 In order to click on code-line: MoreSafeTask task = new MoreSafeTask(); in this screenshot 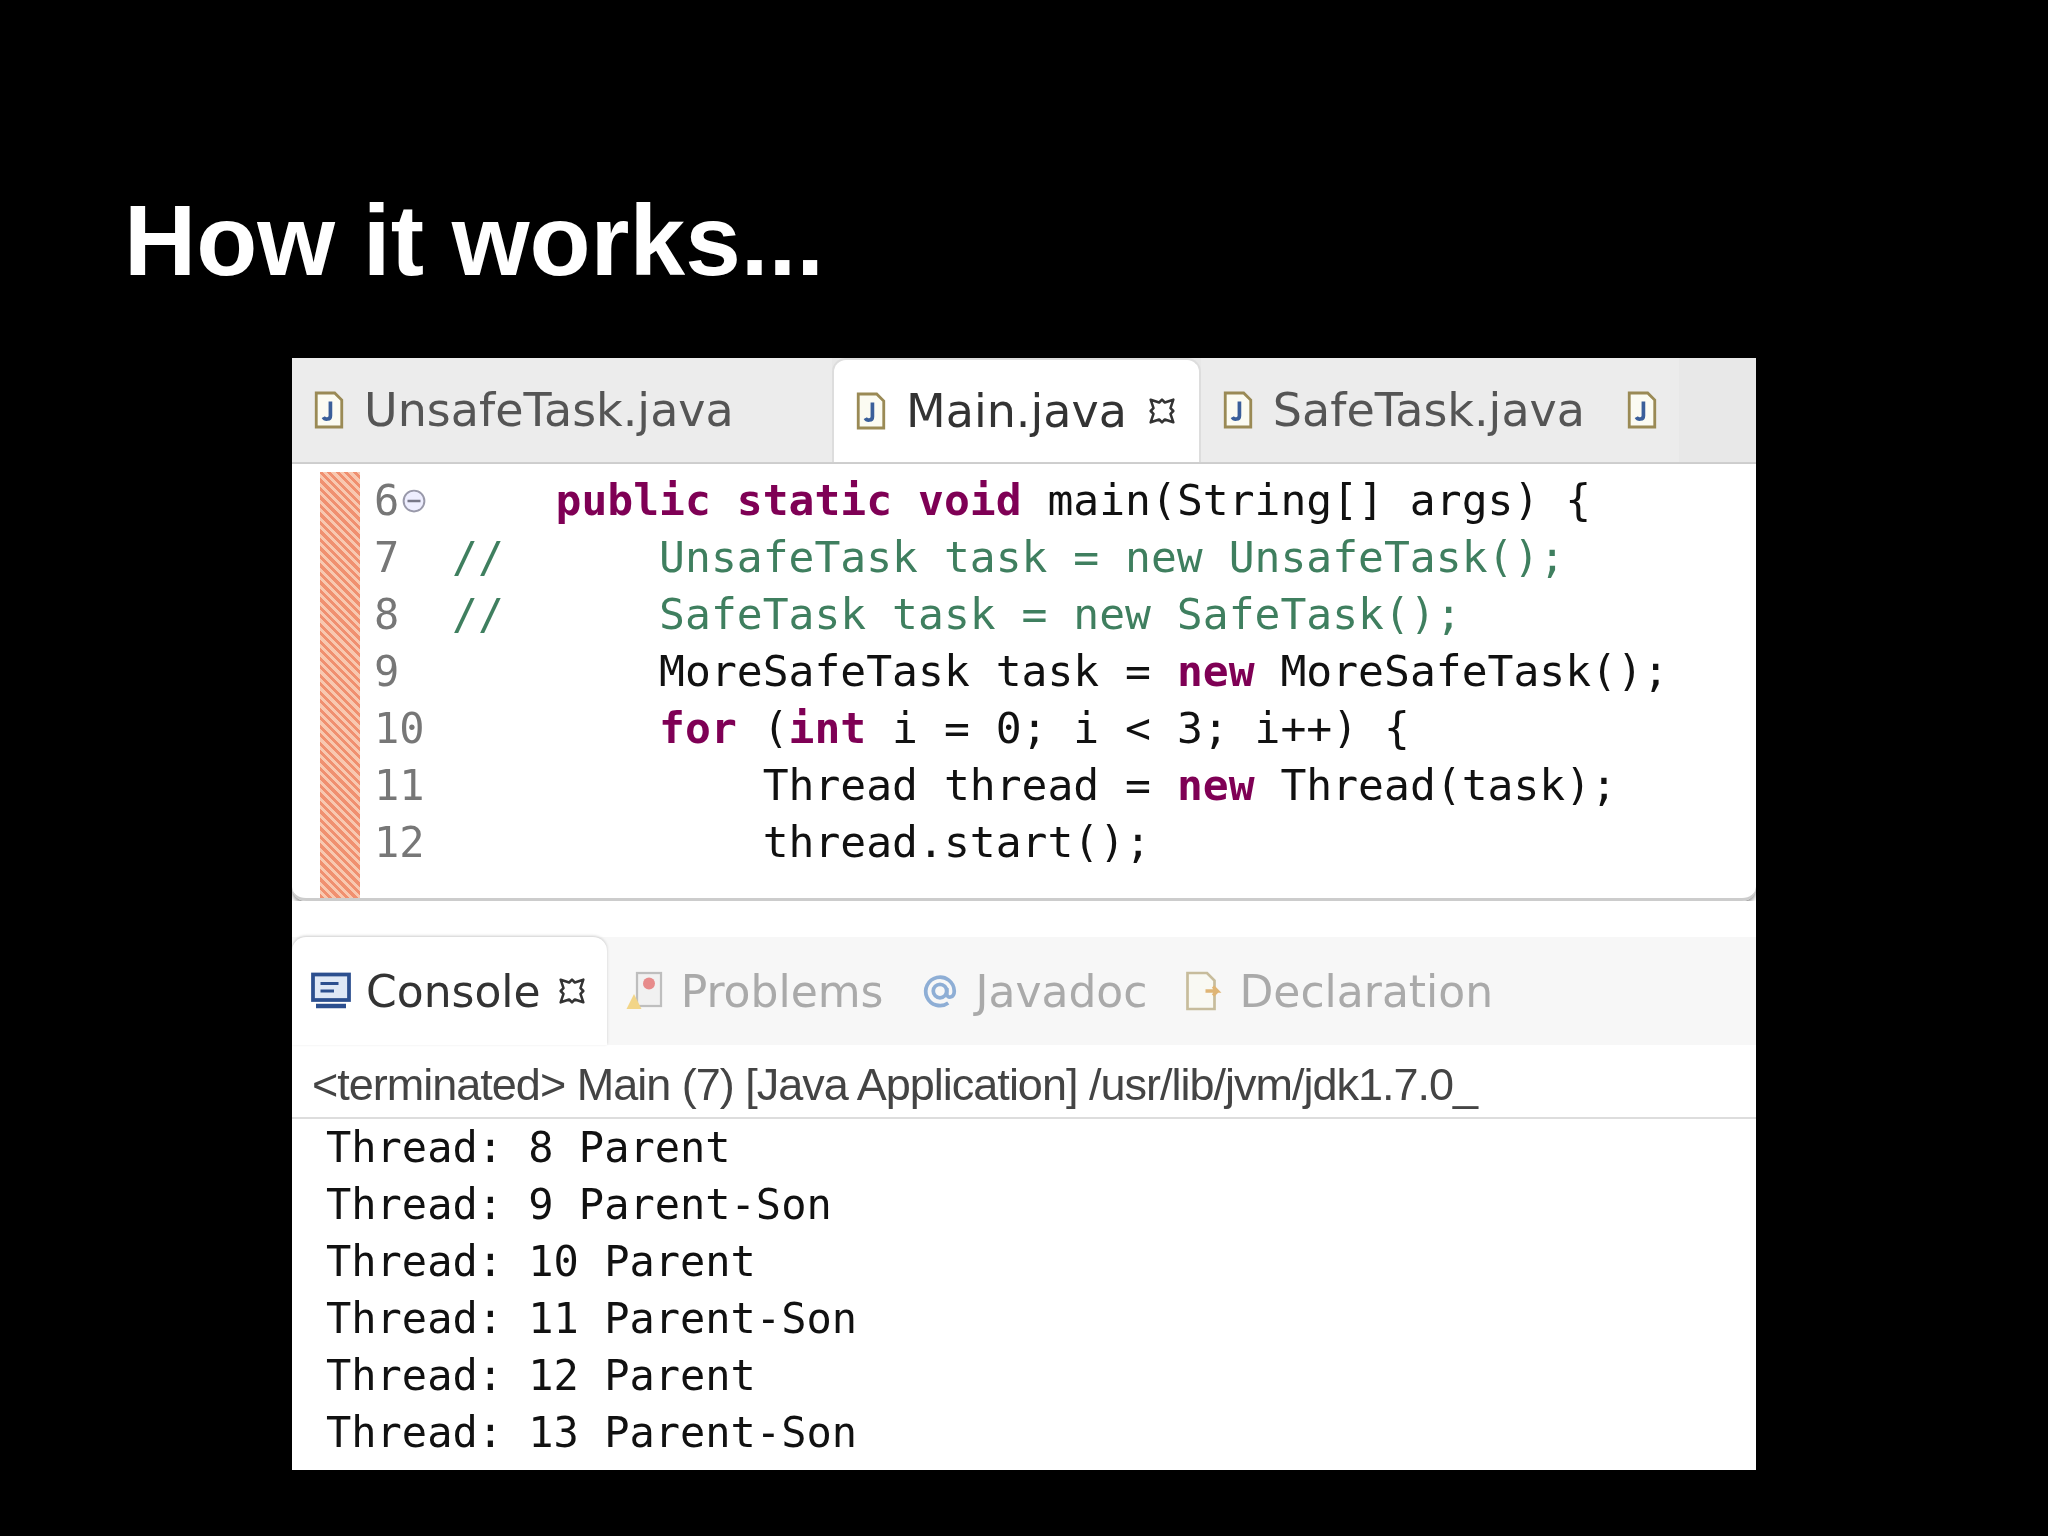, I will do `click(1163, 671)`.